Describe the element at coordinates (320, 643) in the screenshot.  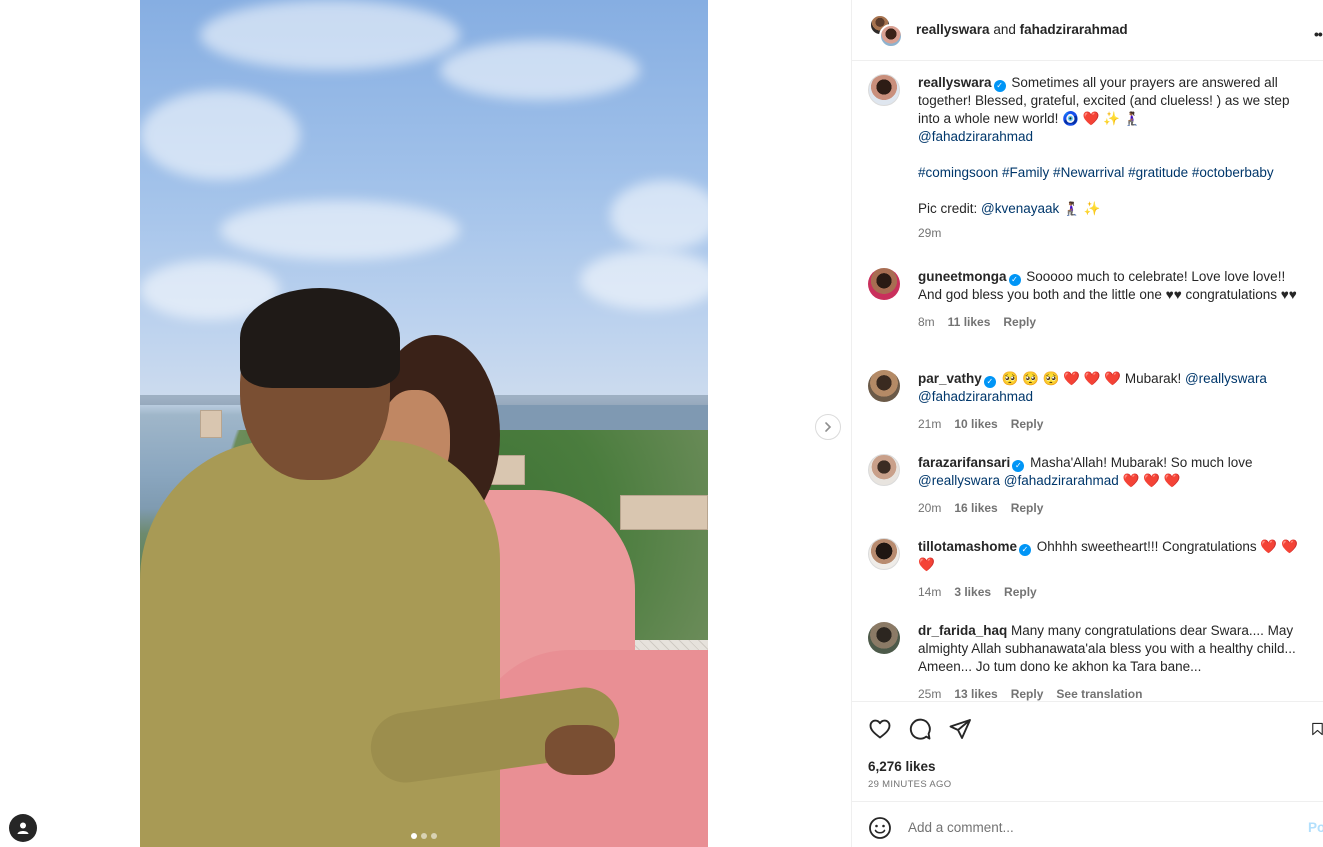
I see `man` at that location.